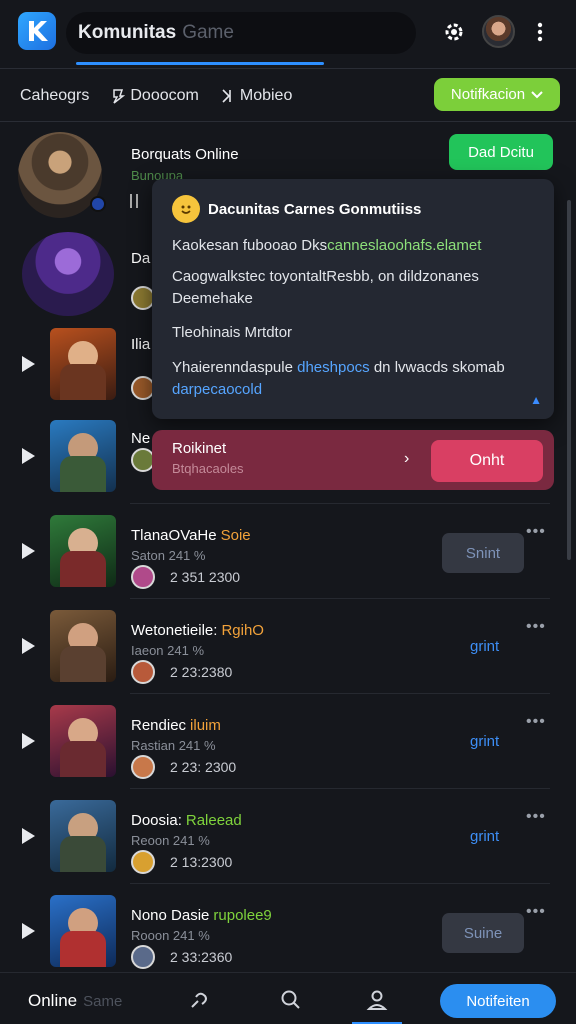  I want to click on bottom-nav-online-label: Online, so click(53, 1000).